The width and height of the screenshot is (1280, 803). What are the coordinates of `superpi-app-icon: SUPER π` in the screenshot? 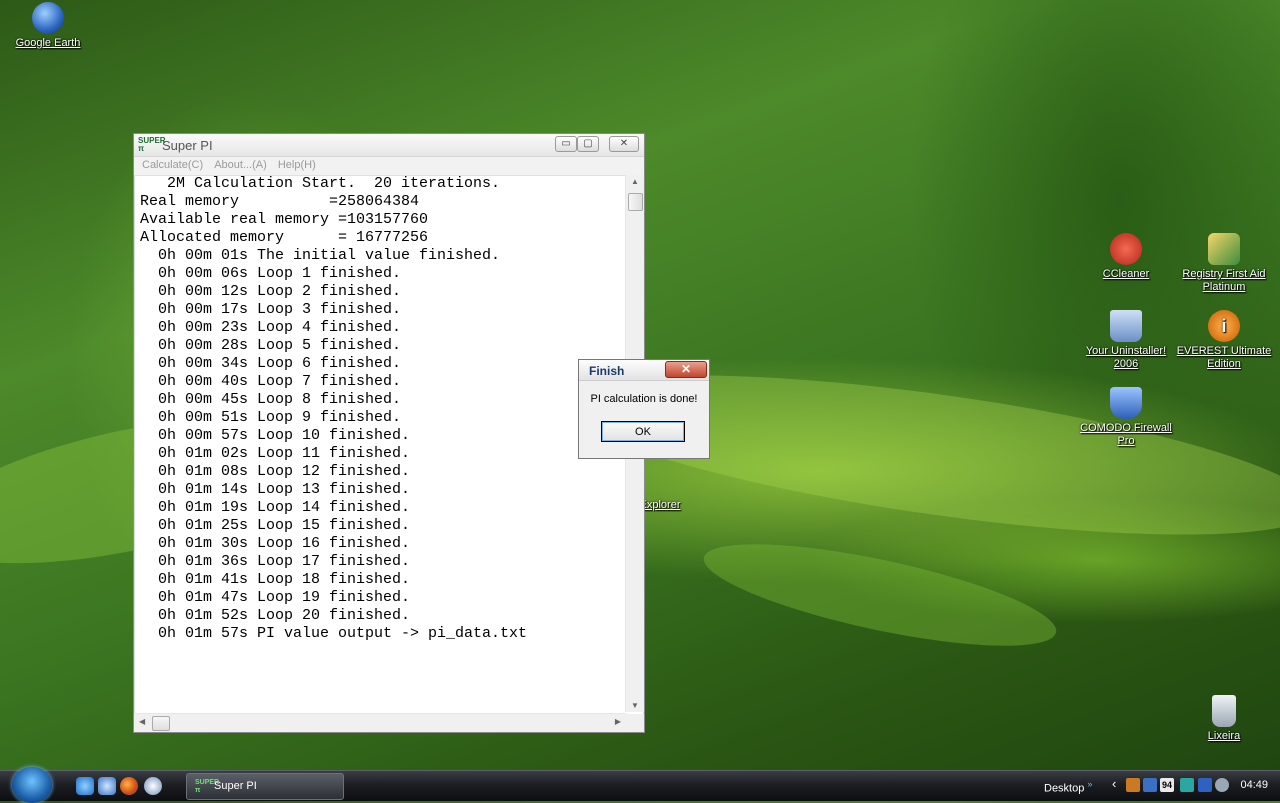 It's located at (152, 144).